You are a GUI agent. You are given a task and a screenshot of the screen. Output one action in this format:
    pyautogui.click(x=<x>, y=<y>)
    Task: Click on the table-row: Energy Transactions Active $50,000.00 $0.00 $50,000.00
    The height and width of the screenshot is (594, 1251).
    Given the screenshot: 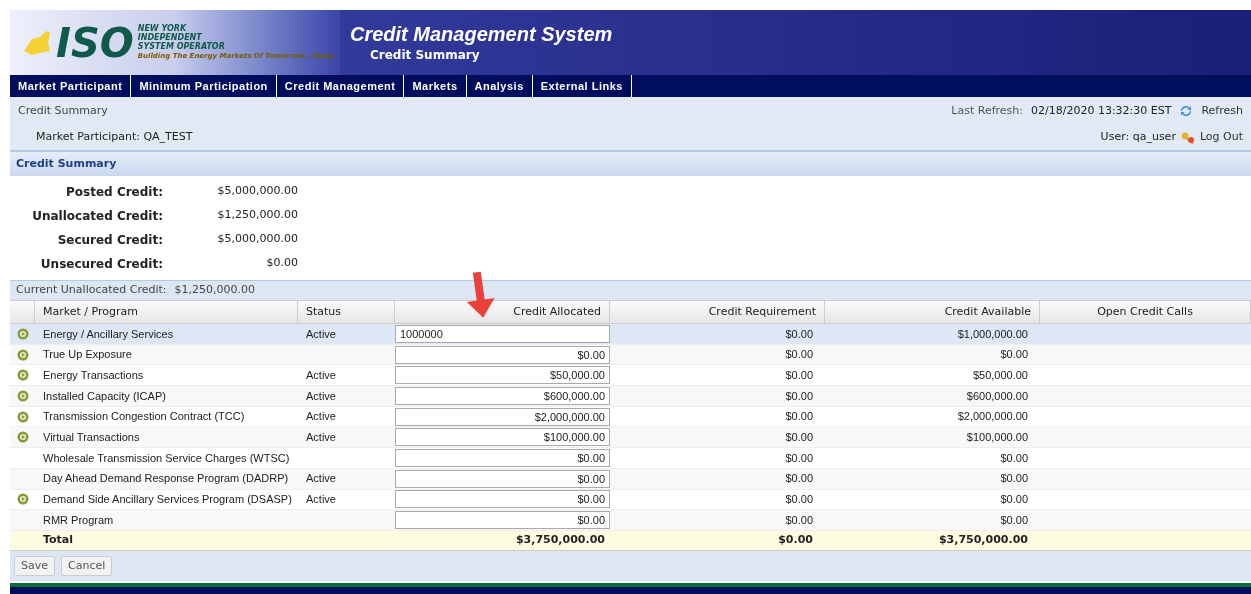 What is the action you would take?
    pyautogui.click(x=630, y=376)
    